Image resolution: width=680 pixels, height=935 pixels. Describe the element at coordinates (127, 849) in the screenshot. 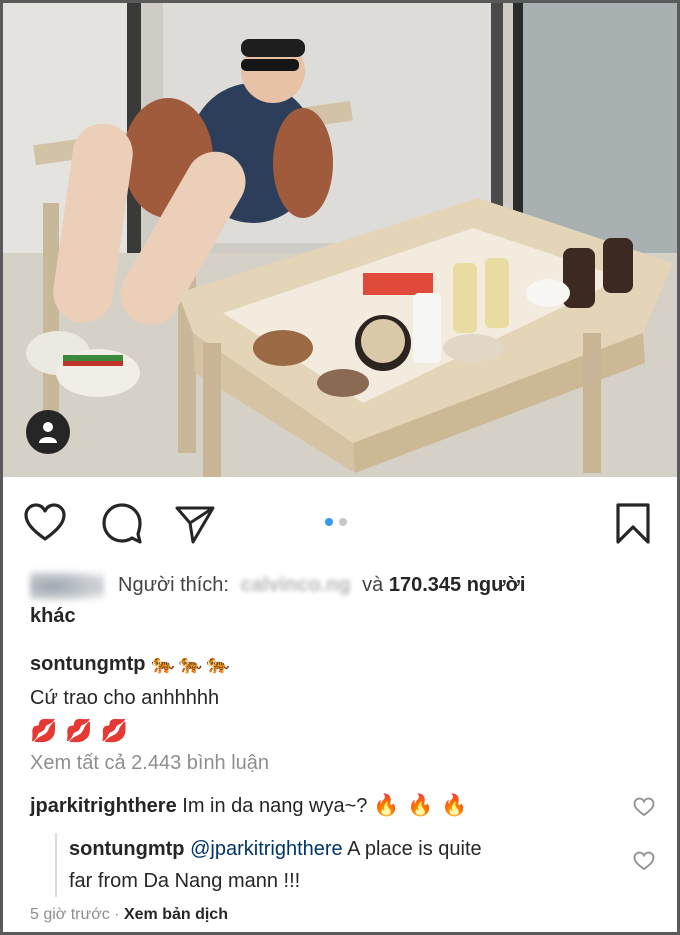

I see `reply-username: sontungmtp` at that location.